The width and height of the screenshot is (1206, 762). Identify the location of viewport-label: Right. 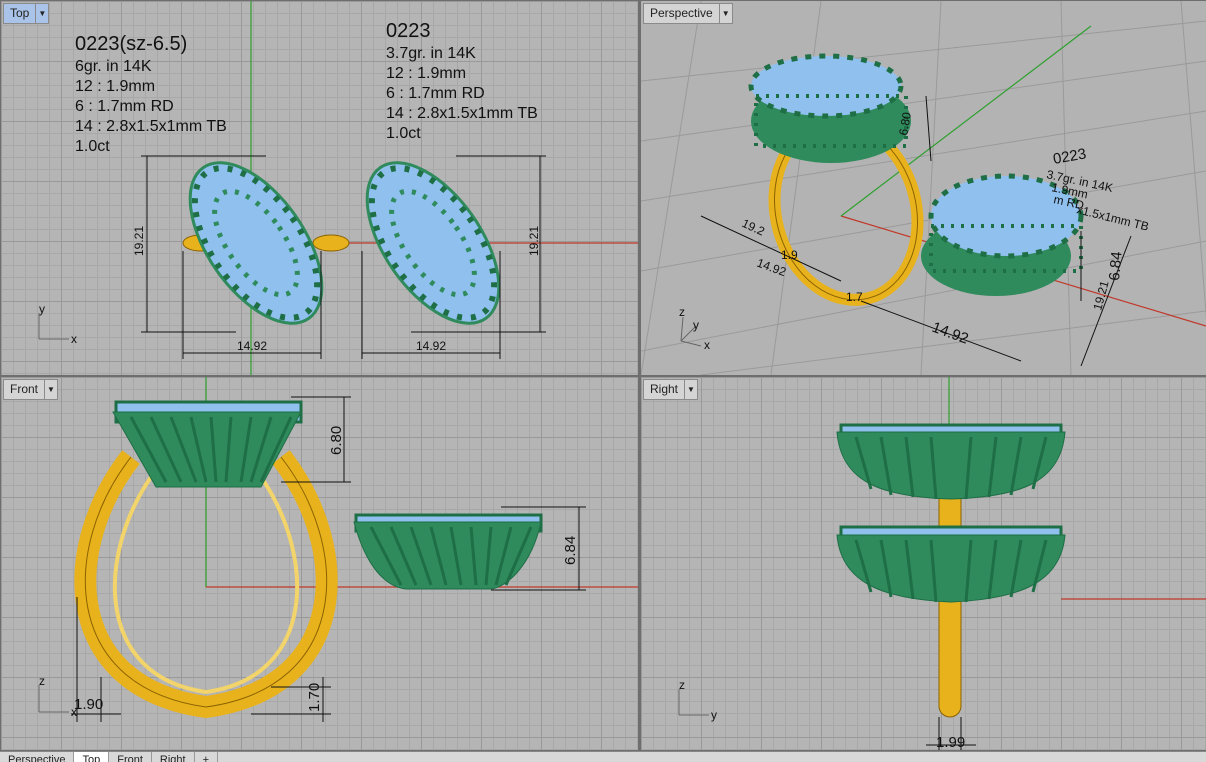
(664, 389).